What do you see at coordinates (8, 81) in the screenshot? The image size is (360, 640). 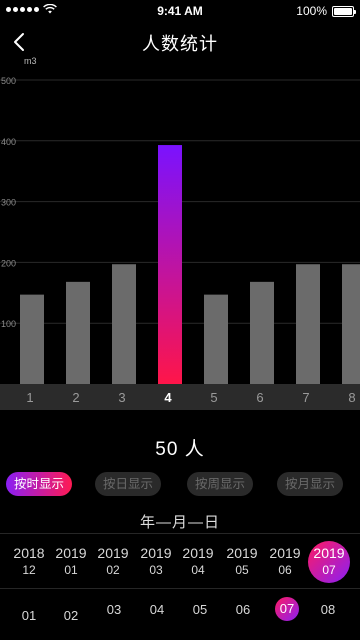 I see `y-tick-label: 500` at bounding box center [8, 81].